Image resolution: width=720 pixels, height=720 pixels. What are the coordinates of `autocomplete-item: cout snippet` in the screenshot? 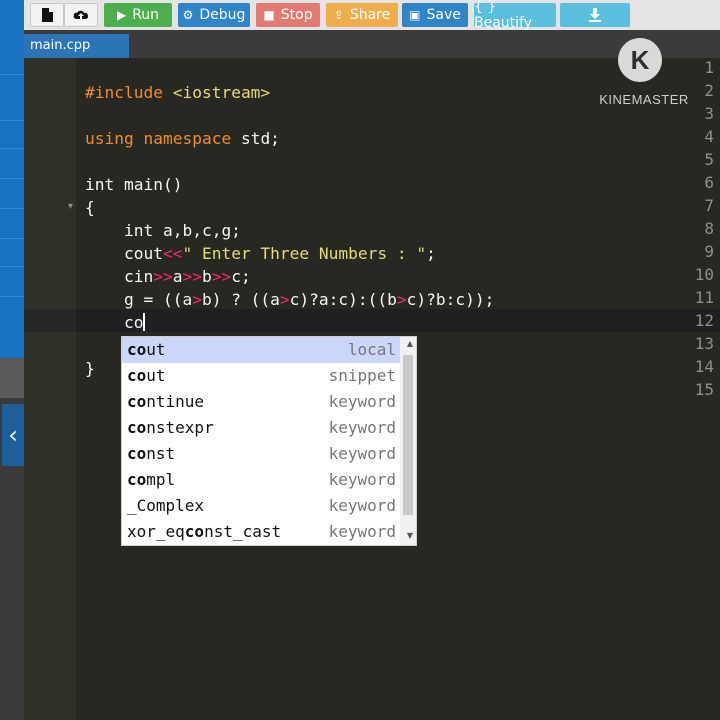 It's located at (262, 376).